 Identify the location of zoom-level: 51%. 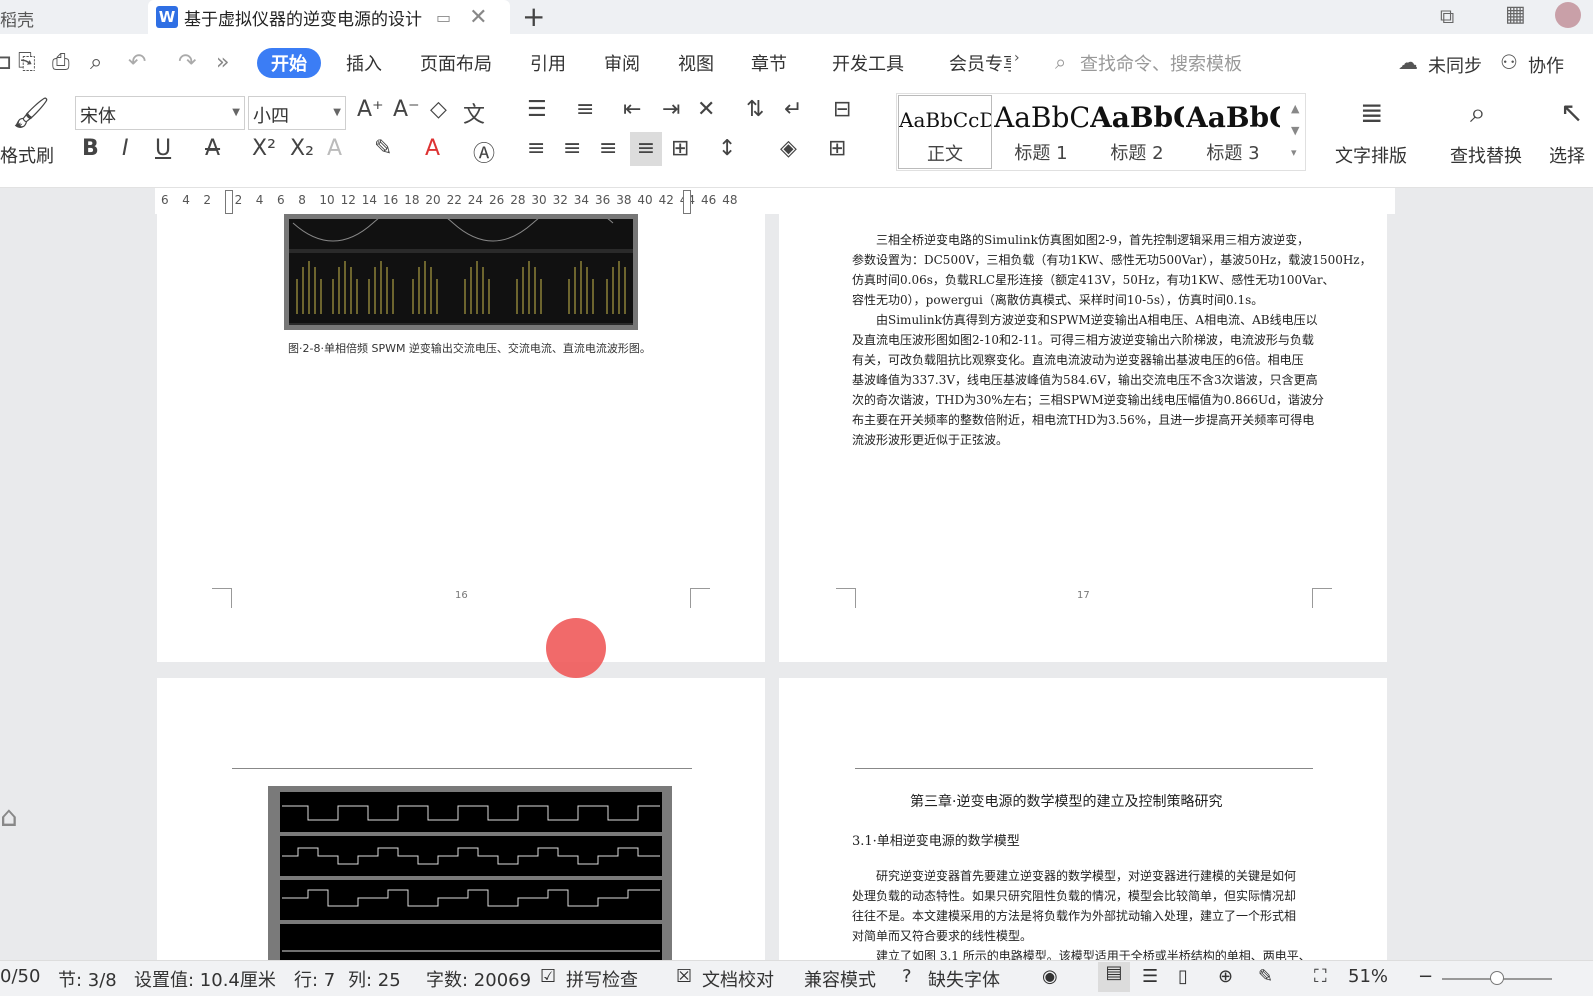
(1368, 976).